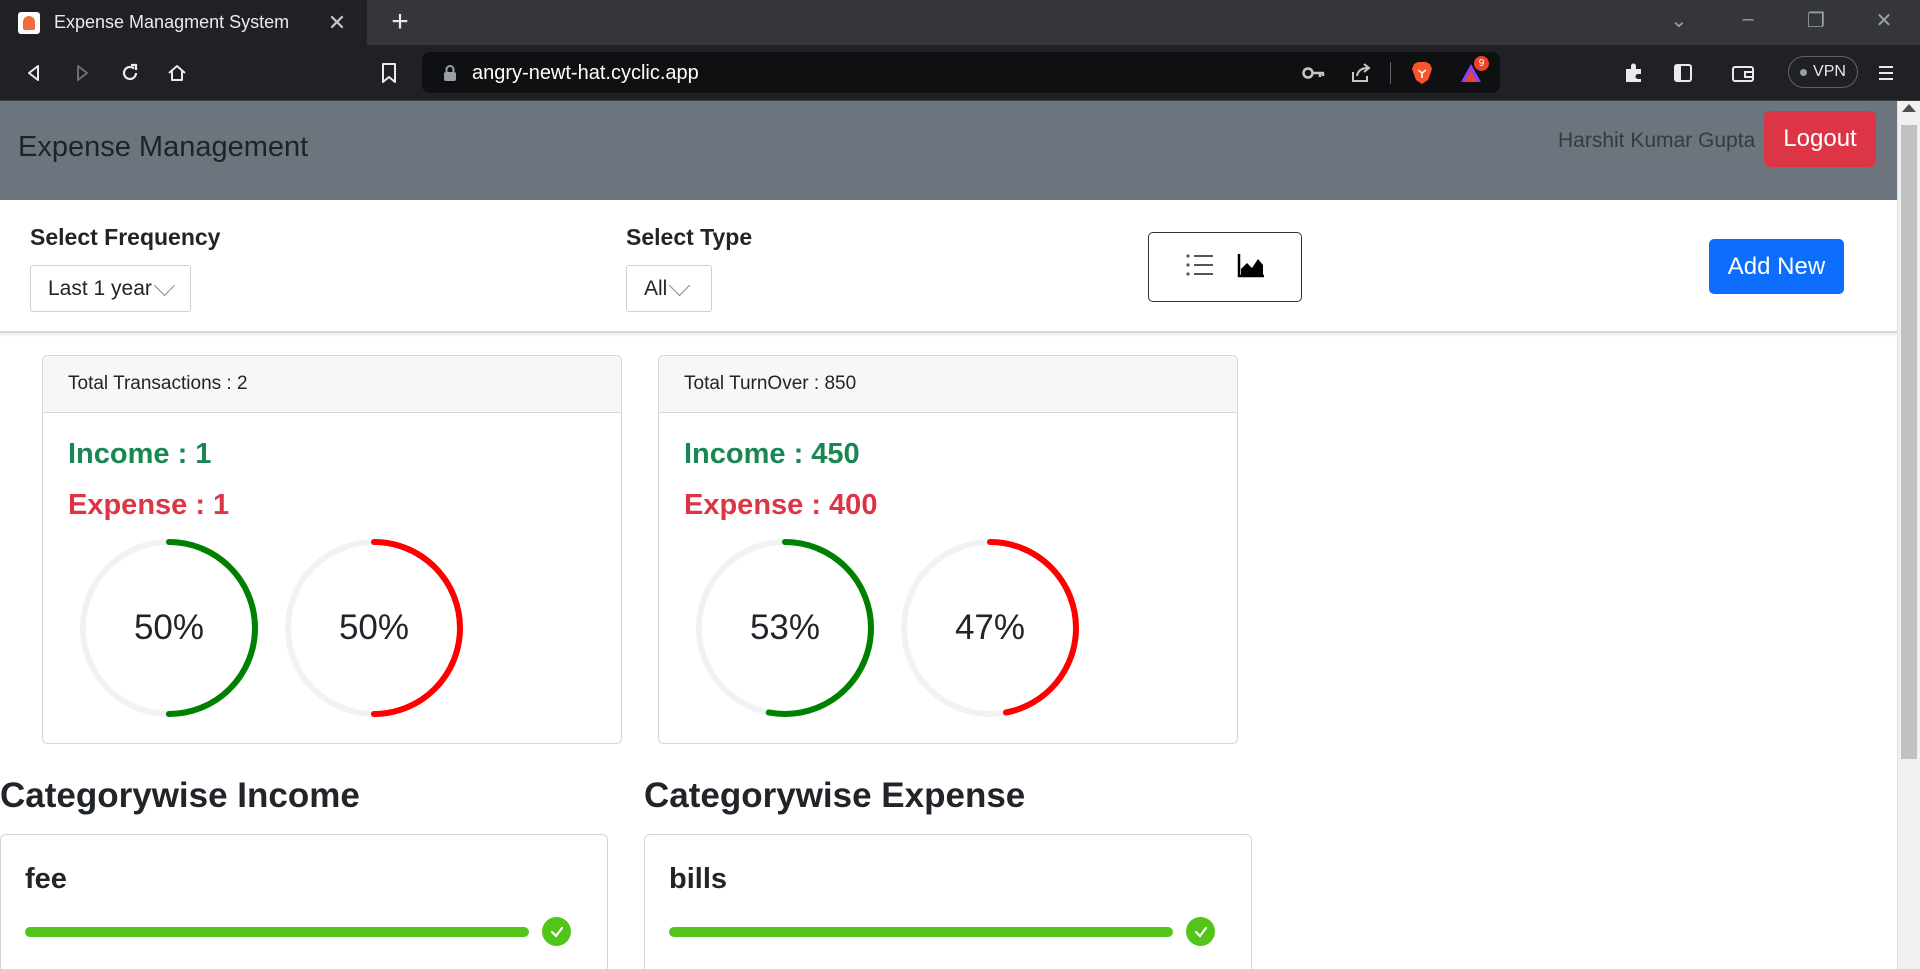 This screenshot has width=1920, height=969. What do you see at coordinates (1422, 73) in the screenshot?
I see `brave-shields-icon` at bounding box center [1422, 73].